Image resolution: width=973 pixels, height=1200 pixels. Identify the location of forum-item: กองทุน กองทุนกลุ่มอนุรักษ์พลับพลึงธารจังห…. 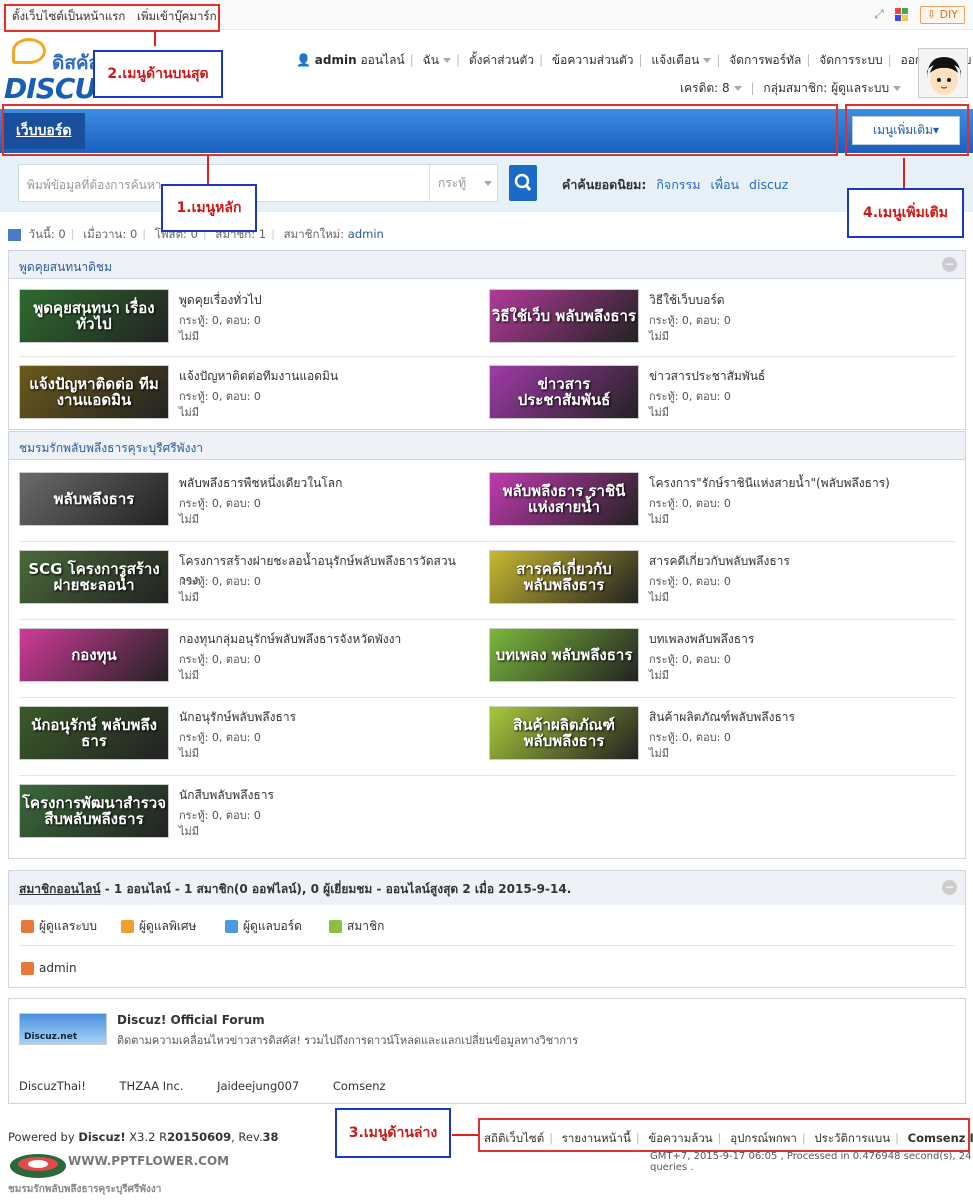
(244, 660).